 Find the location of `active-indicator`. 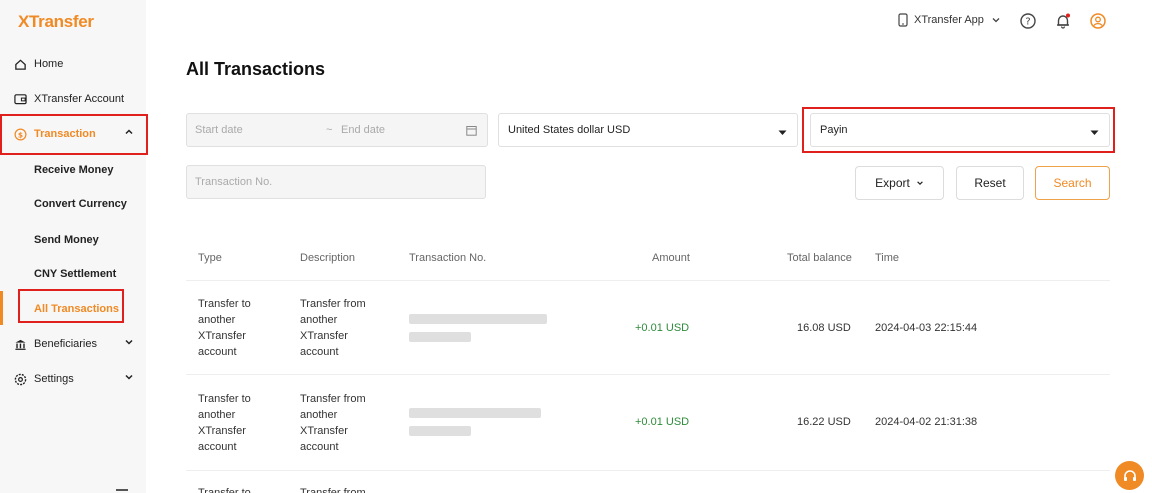

active-indicator is located at coordinates (1, 308).